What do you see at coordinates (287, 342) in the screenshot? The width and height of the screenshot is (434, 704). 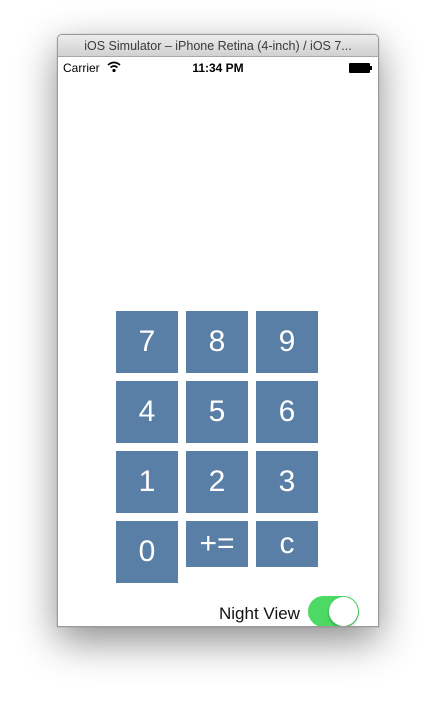 I see `key-9: 9` at bounding box center [287, 342].